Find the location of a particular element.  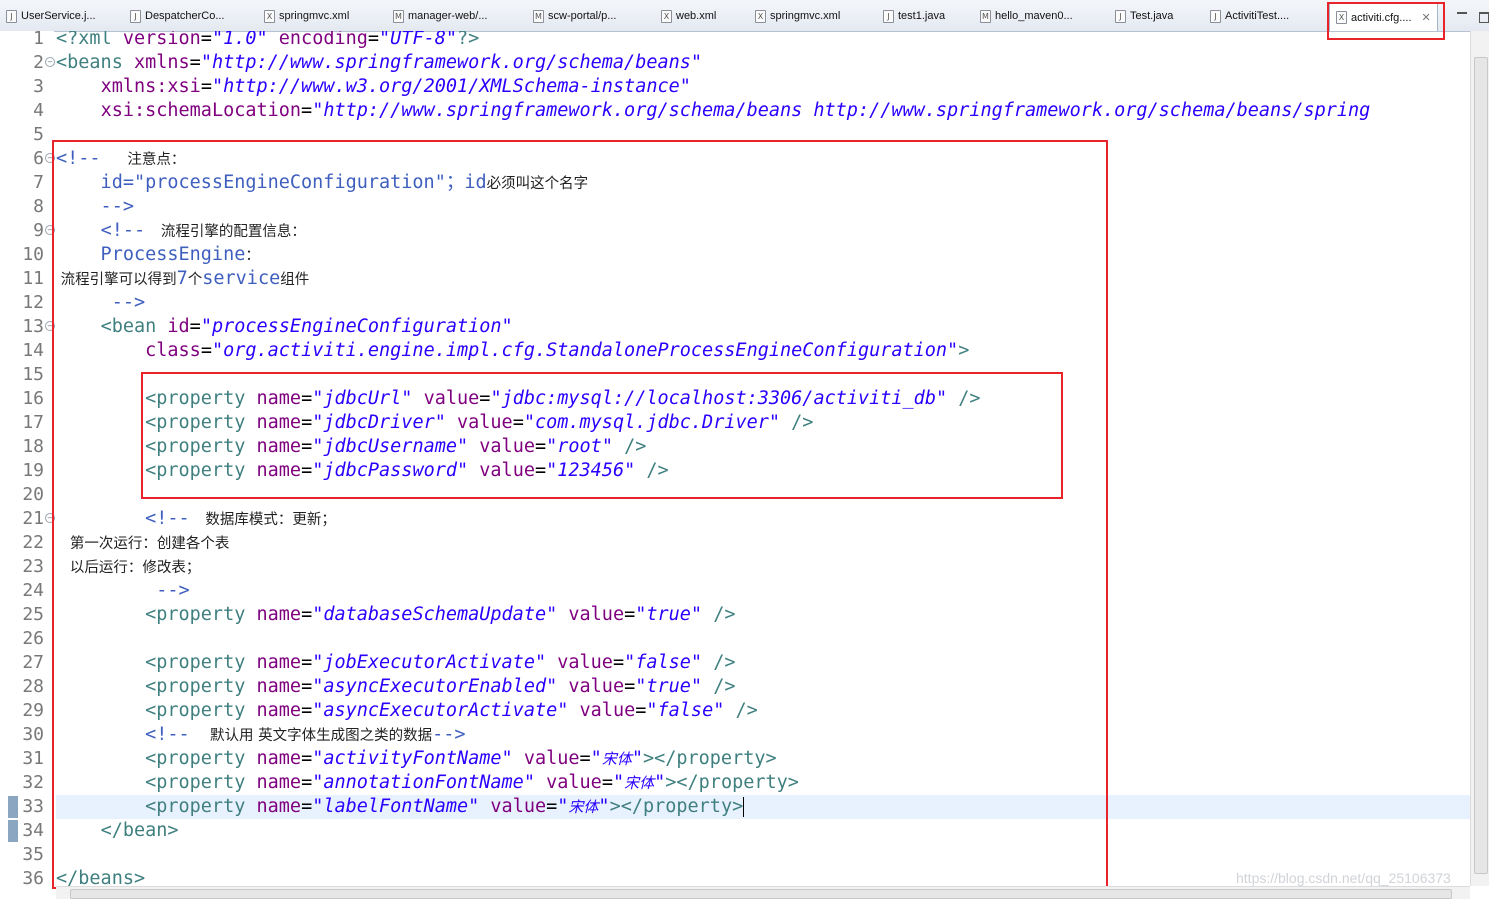

code-token: encoding is located at coordinates (323, 40).